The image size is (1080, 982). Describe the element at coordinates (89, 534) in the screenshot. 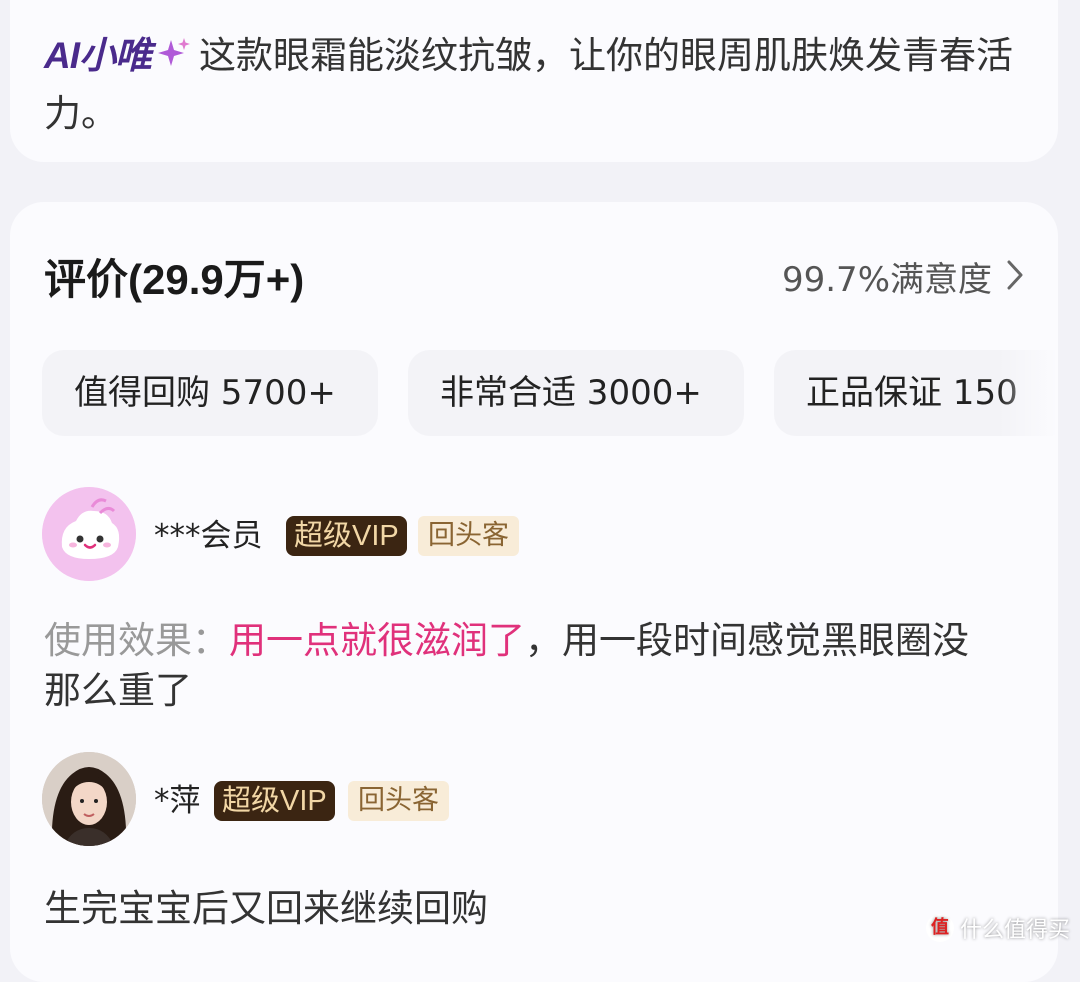

I see `avatar-mascot-icon` at that location.